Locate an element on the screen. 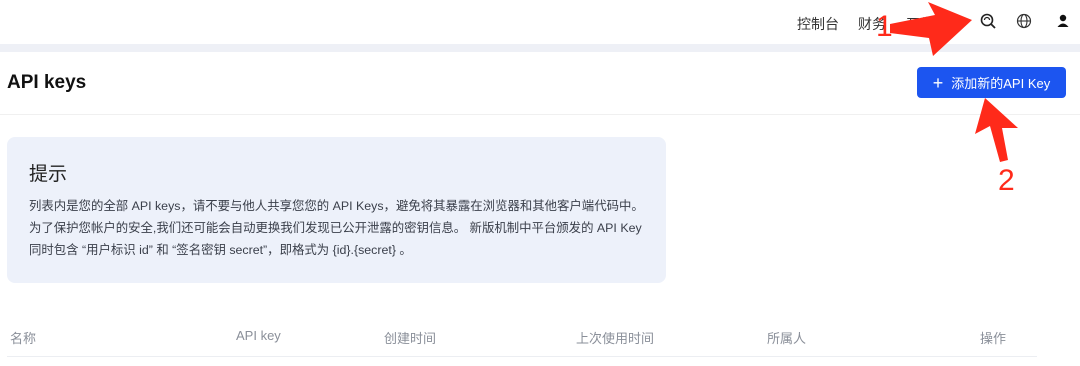  annotation-arrows is located at coordinates (954, 82).